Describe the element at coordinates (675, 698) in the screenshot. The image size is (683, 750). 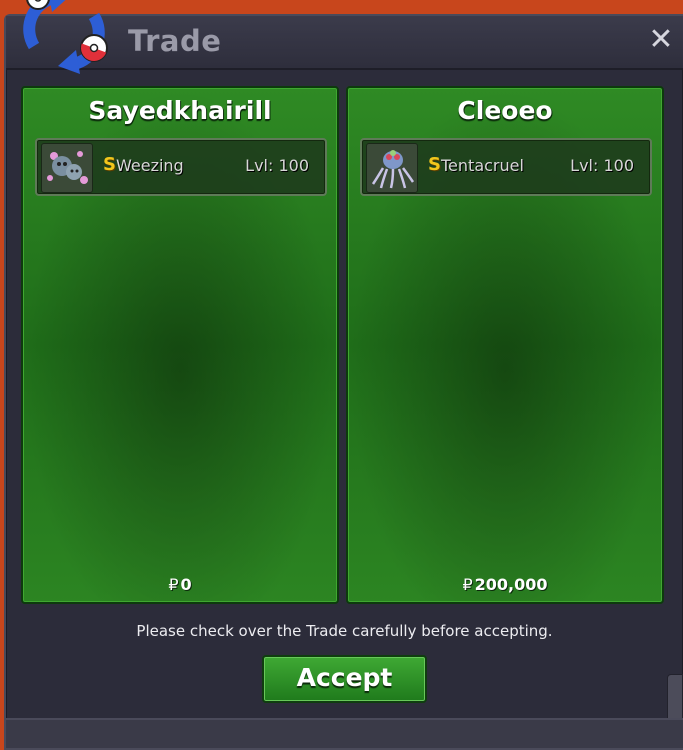
I see `side-handle` at that location.